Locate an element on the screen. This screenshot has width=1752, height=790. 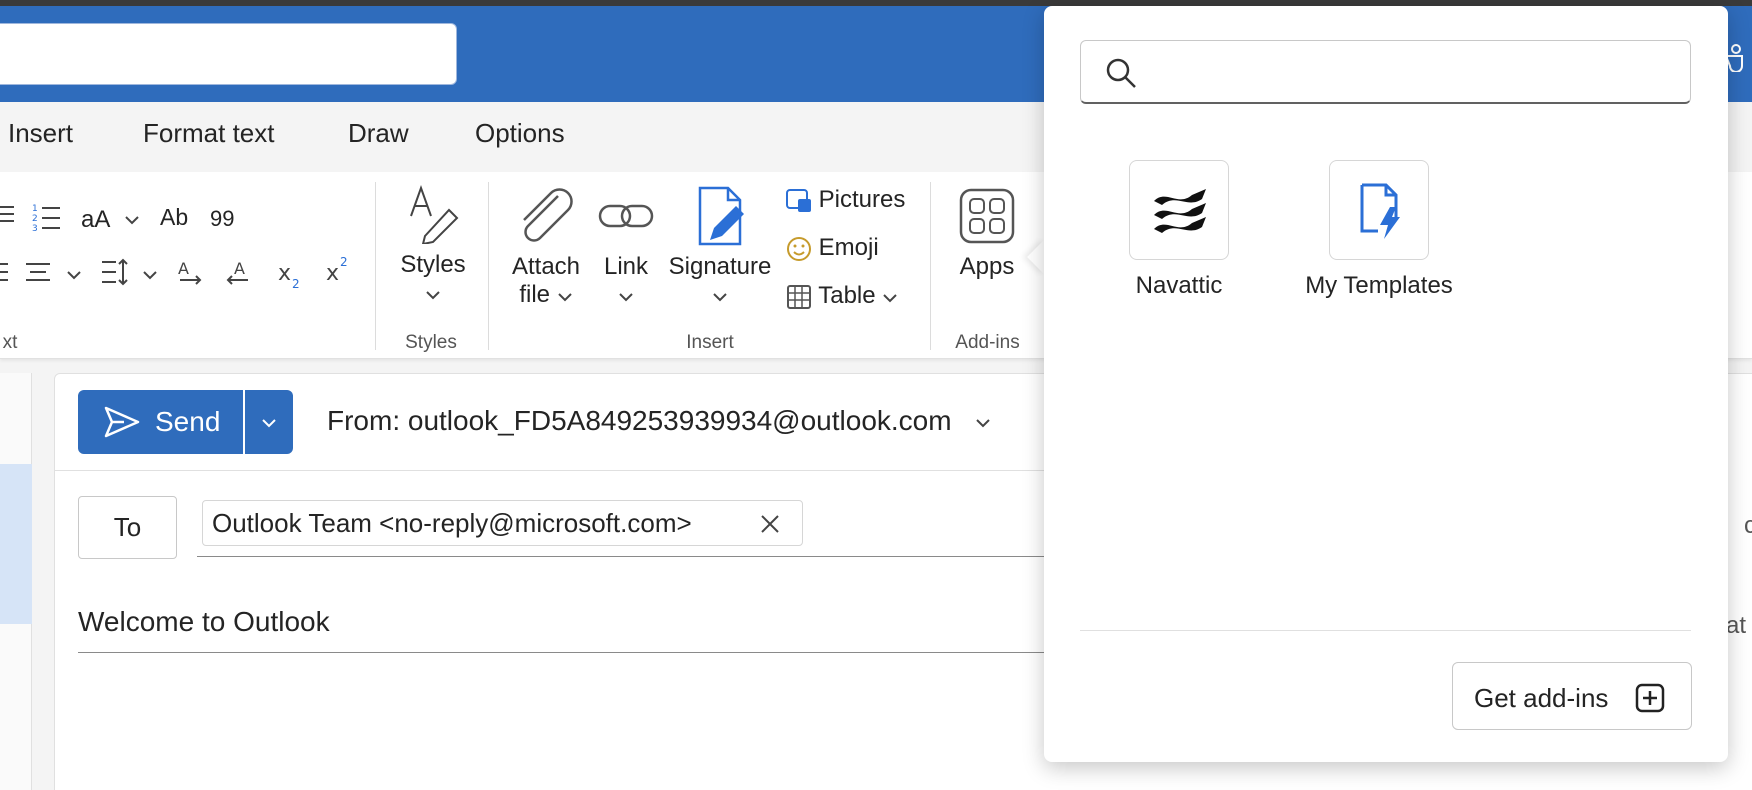
emoji-button: Emoji is located at coordinates (832, 248).